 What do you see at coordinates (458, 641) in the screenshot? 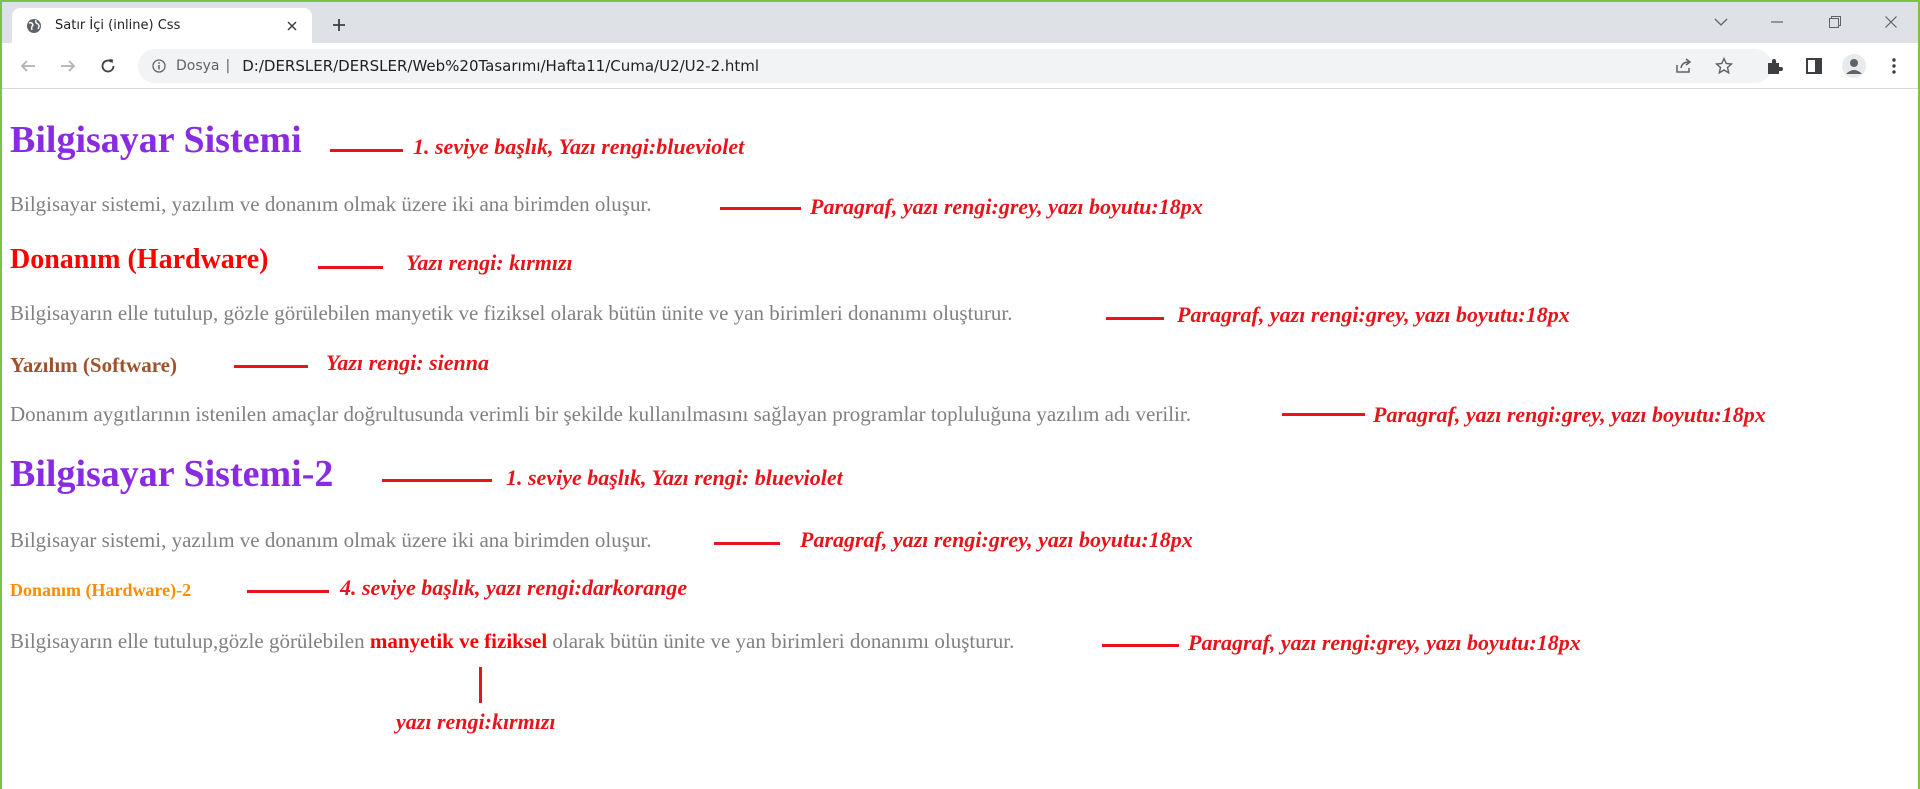
I see `inline-red-span: manyetik ve fiziksel` at bounding box center [458, 641].